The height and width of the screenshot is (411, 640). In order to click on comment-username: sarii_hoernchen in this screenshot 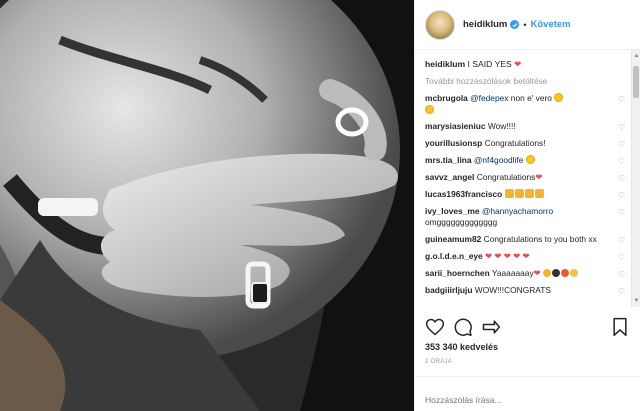, I will do `click(457, 273)`.